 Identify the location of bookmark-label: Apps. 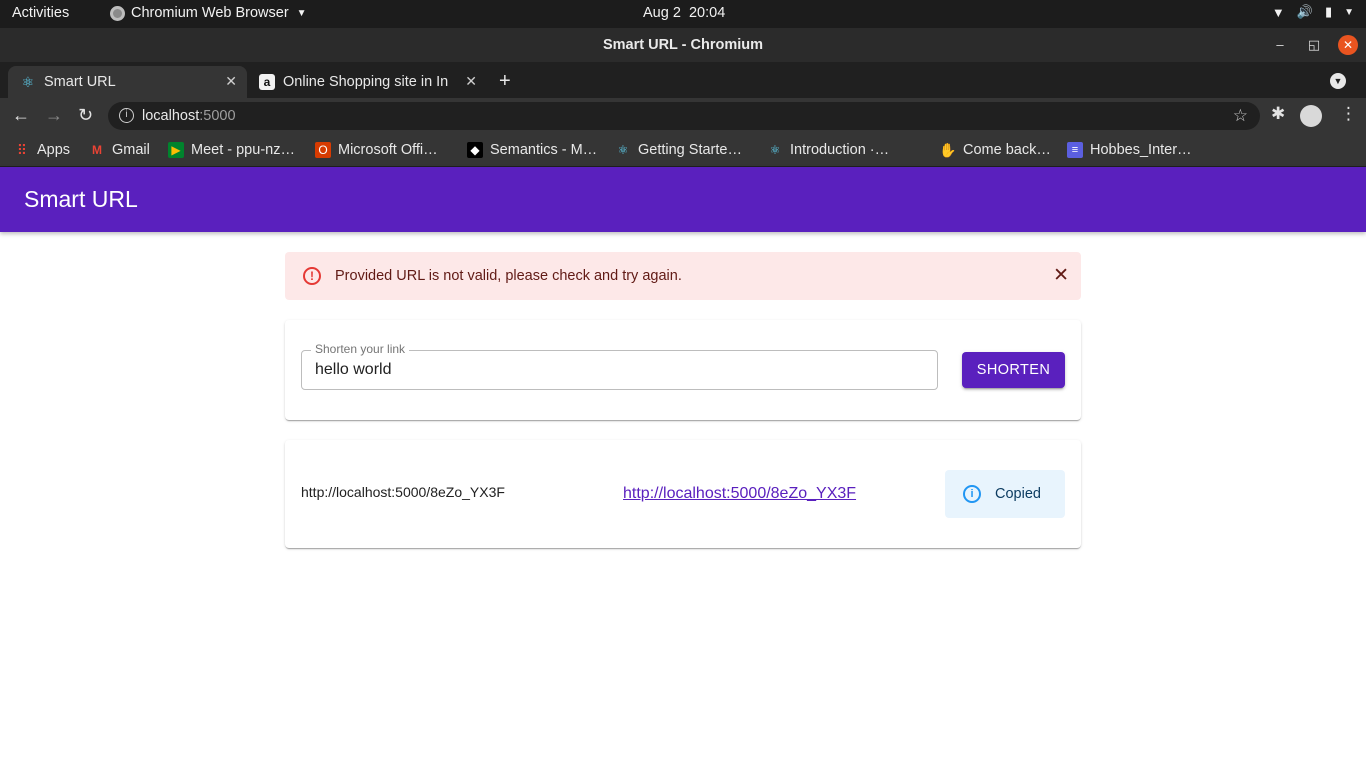
(54, 150).